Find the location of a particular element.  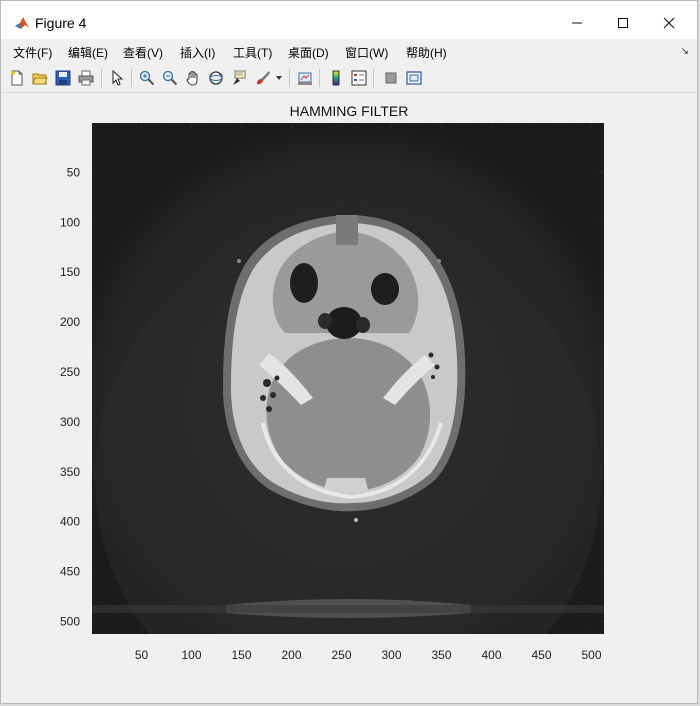

pan-button is located at coordinates (193, 78).